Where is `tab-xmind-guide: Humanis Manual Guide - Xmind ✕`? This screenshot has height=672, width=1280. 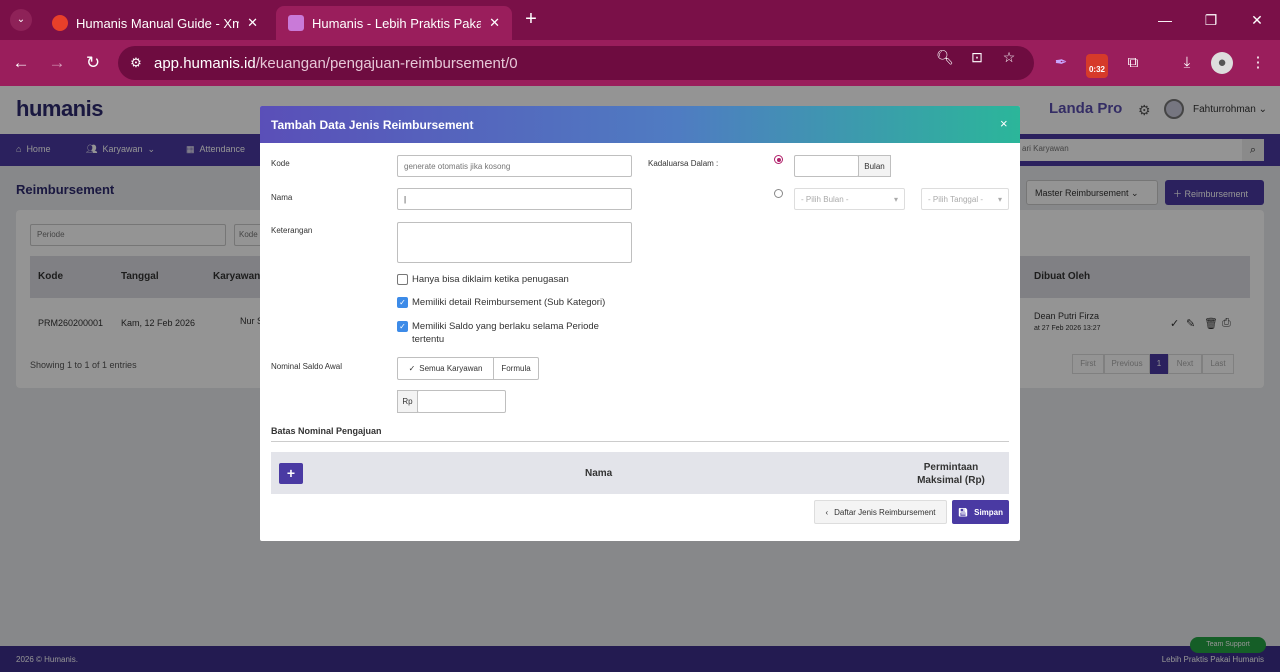 tab-xmind-guide: Humanis Manual Guide - Xmind ✕ is located at coordinates (155, 23).